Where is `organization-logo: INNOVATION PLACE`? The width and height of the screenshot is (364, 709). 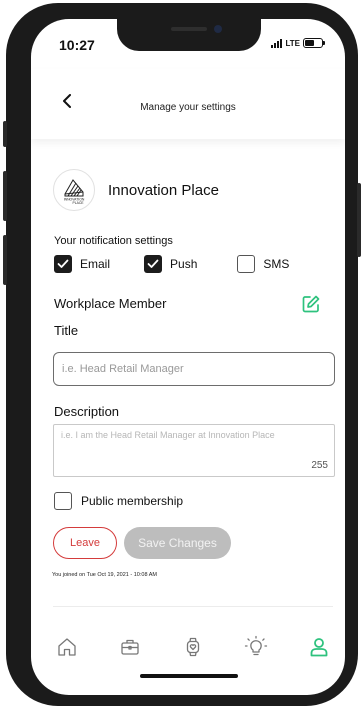
organization-logo: INNOVATION PLACE is located at coordinates (74, 190).